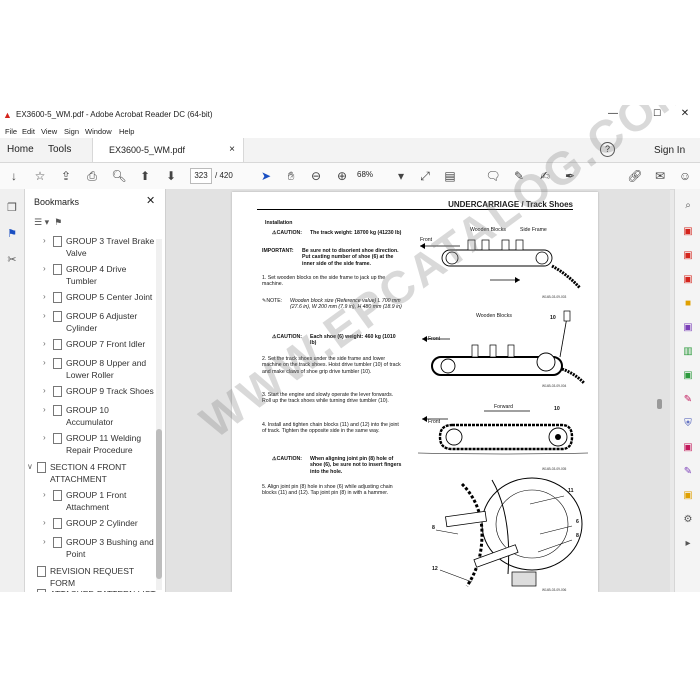  What do you see at coordinates (669, 150) in the screenshot?
I see `sign-in-button: Sign In` at bounding box center [669, 150].